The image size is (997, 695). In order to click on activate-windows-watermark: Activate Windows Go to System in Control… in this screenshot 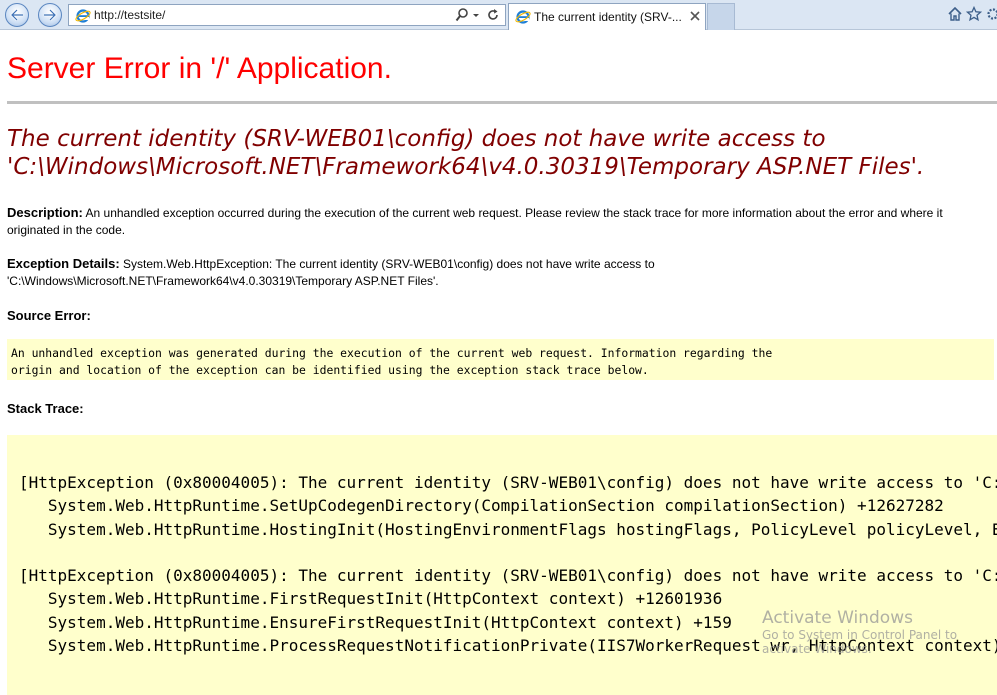, I will do `click(859, 632)`.